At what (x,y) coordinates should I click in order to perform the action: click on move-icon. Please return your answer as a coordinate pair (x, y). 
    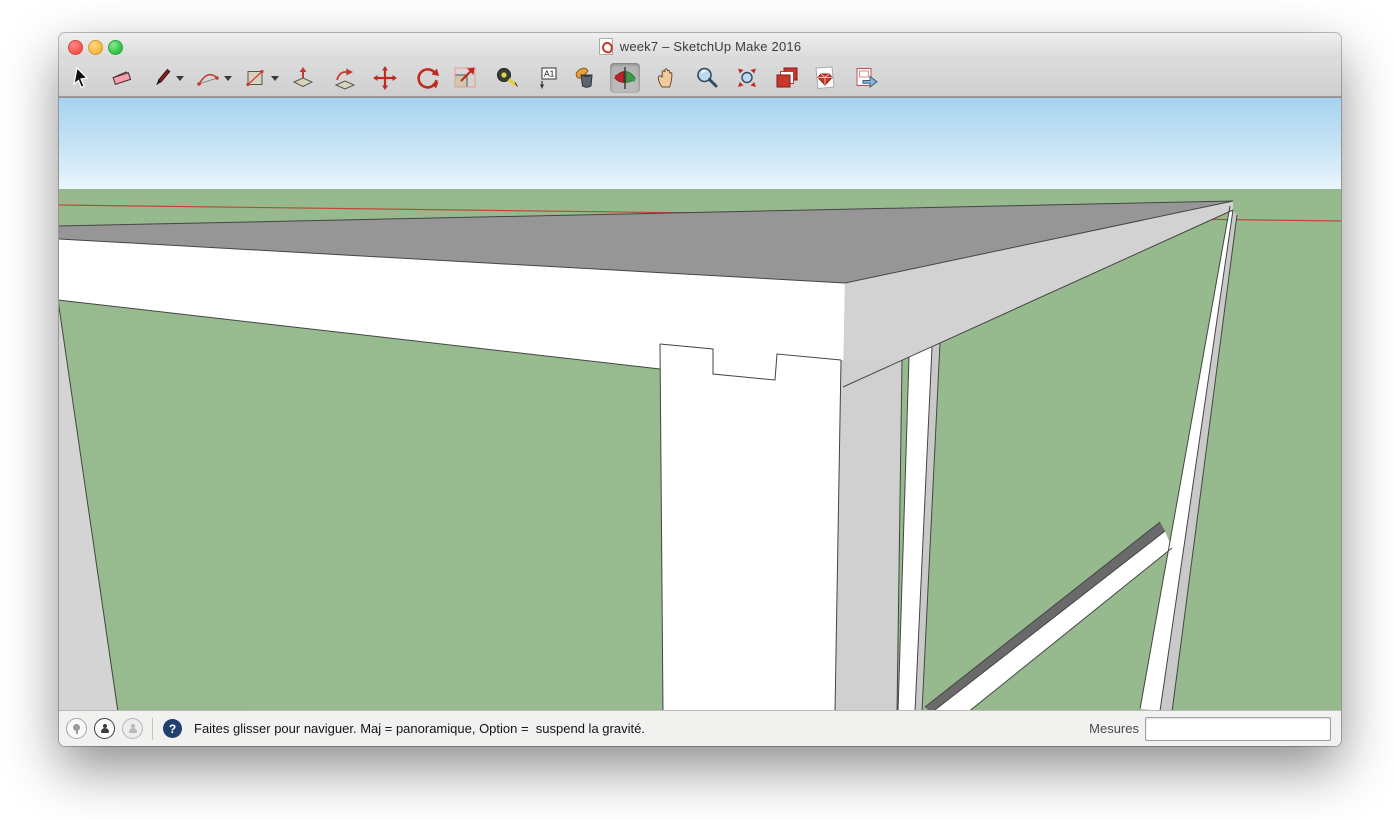
    Looking at the image, I should click on (385, 78).